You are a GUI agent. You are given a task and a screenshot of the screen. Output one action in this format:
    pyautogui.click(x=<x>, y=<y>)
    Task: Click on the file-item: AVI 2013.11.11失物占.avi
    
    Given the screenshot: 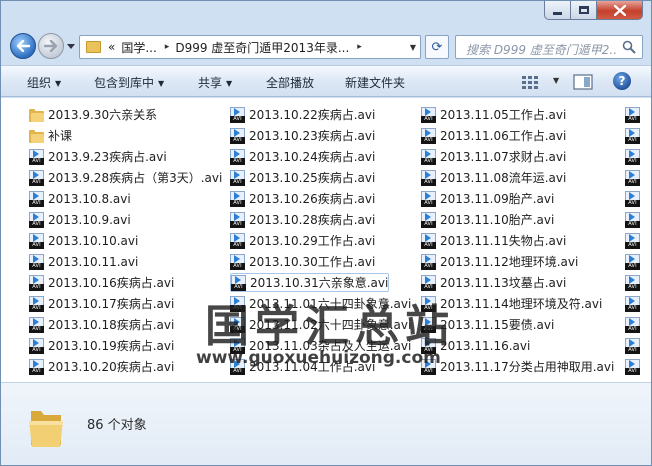 What is the action you would take?
    pyautogui.click(x=493, y=240)
    